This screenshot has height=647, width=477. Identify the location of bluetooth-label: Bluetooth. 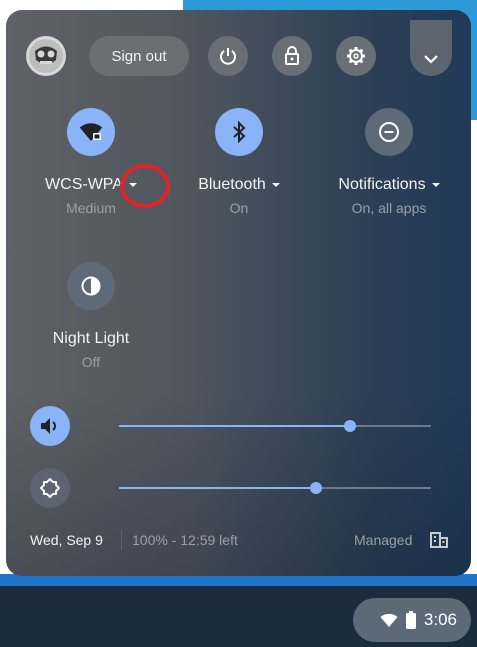
(232, 184).